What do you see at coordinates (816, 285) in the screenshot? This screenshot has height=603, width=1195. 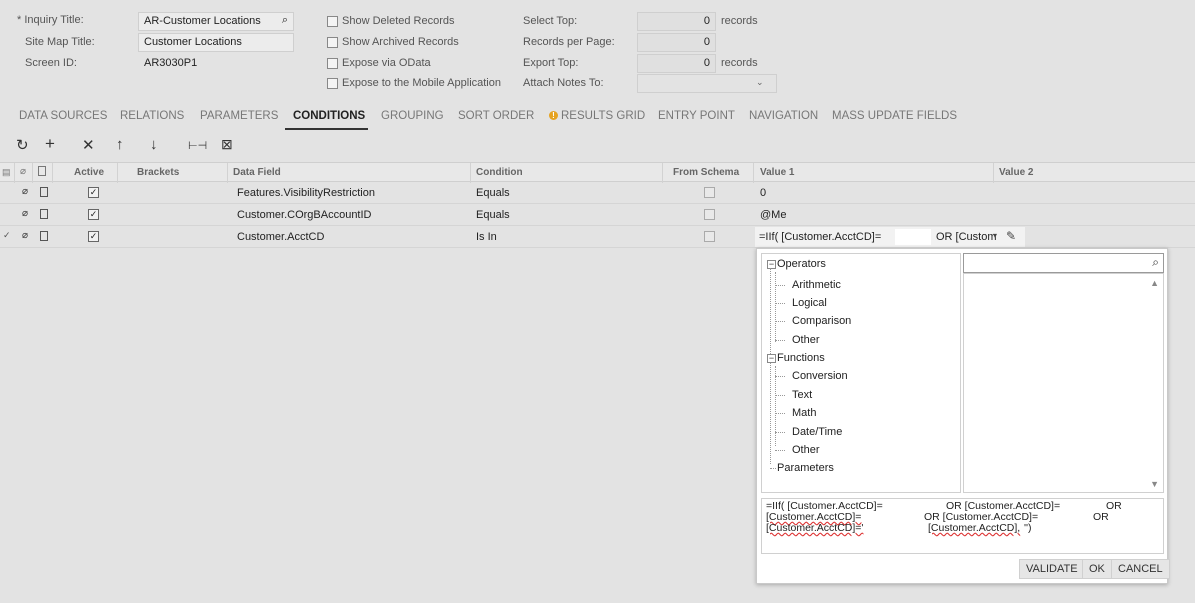 I see `tree-item-arithmetic: Arithmetic` at bounding box center [816, 285].